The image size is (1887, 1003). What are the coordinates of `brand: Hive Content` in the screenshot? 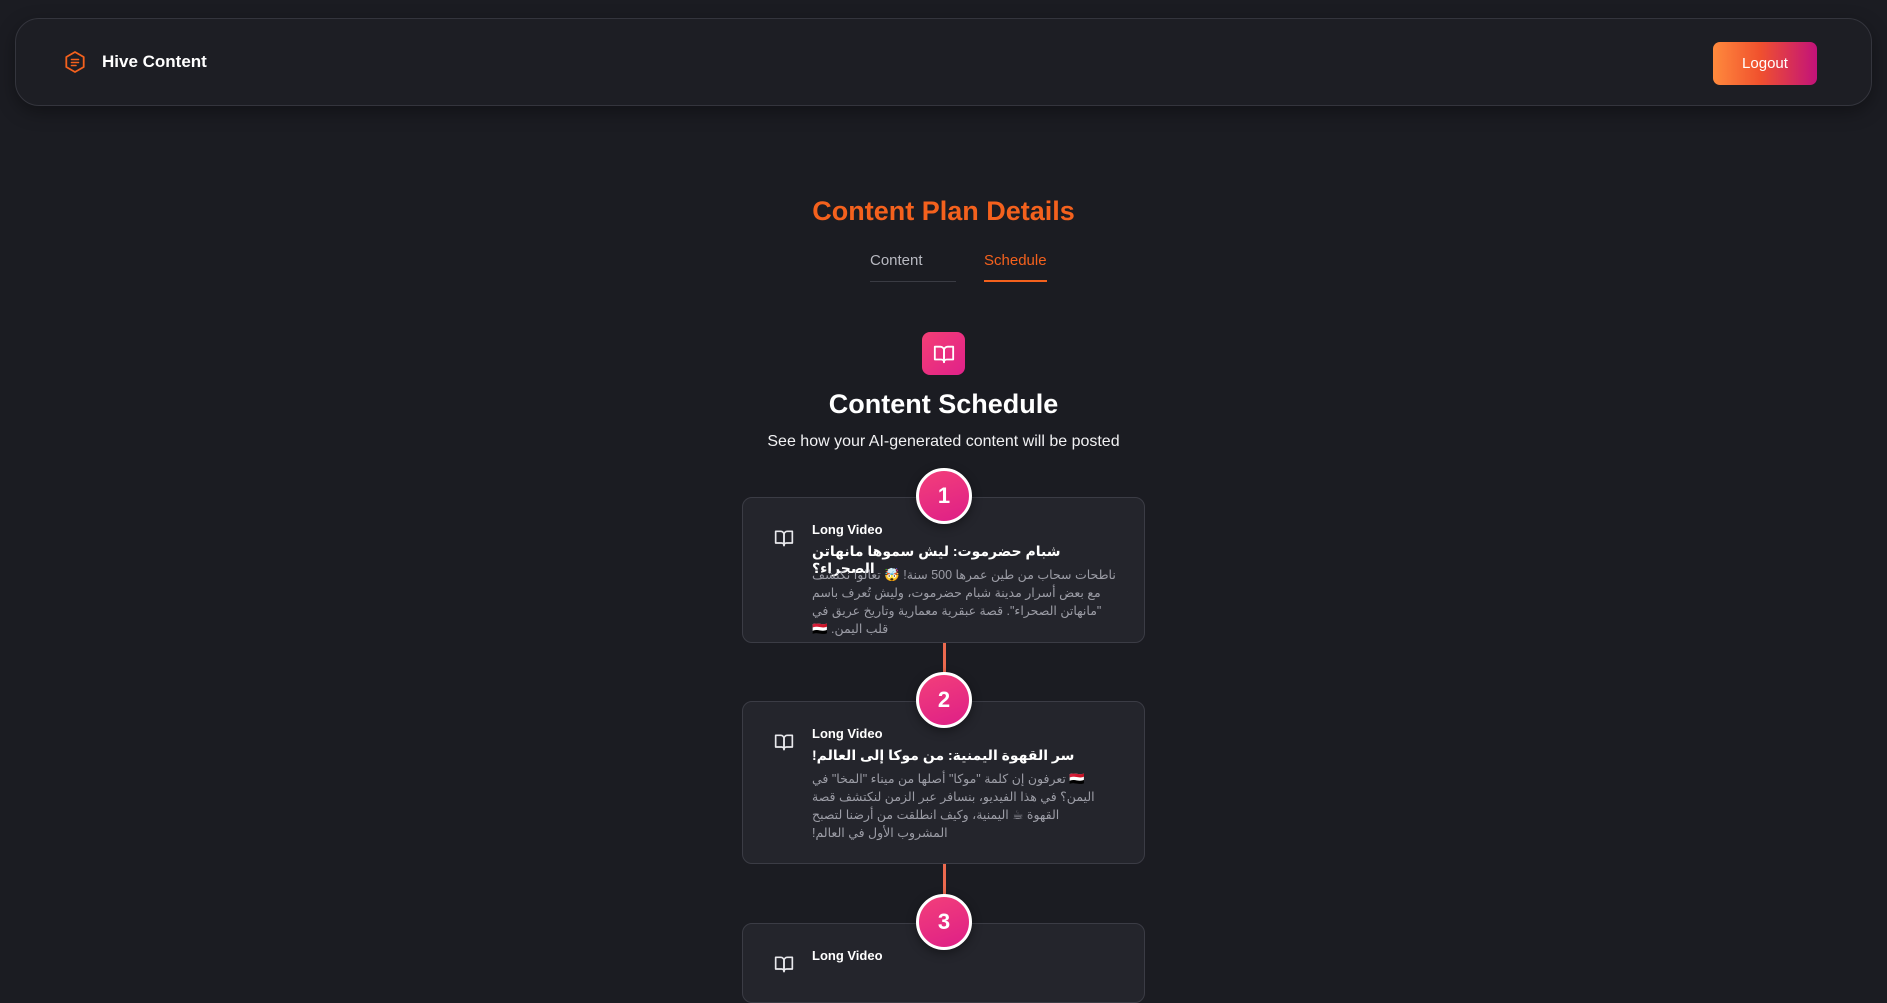 It's located at (134, 62).